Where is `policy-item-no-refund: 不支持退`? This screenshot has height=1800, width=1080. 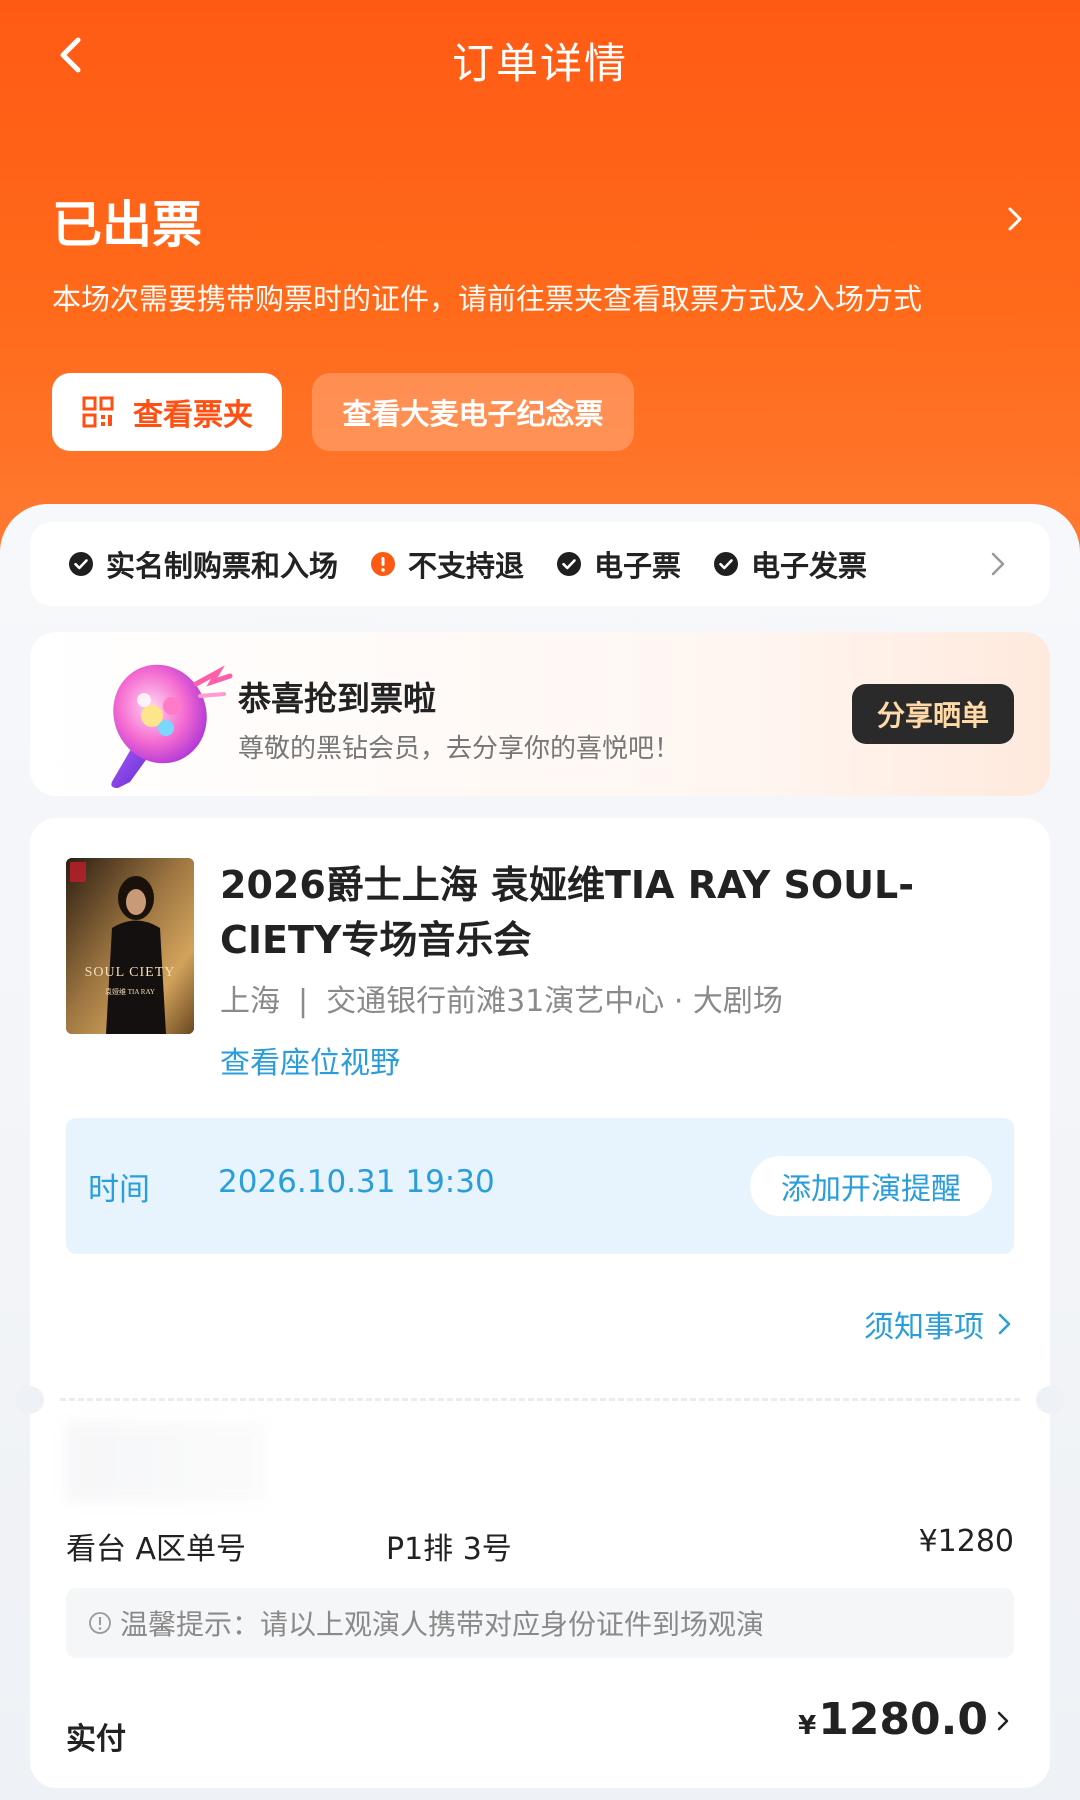 policy-item-no-refund: 不支持退 is located at coordinates (447, 564).